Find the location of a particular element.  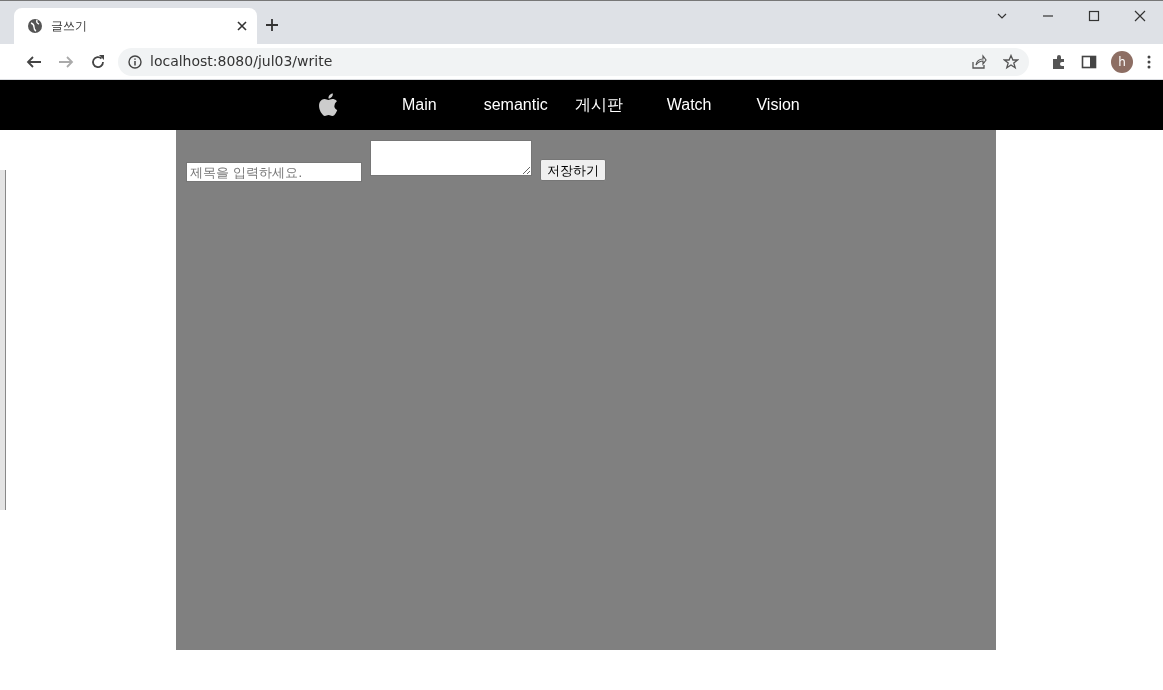

info-icon is located at coordinates (135, 61).